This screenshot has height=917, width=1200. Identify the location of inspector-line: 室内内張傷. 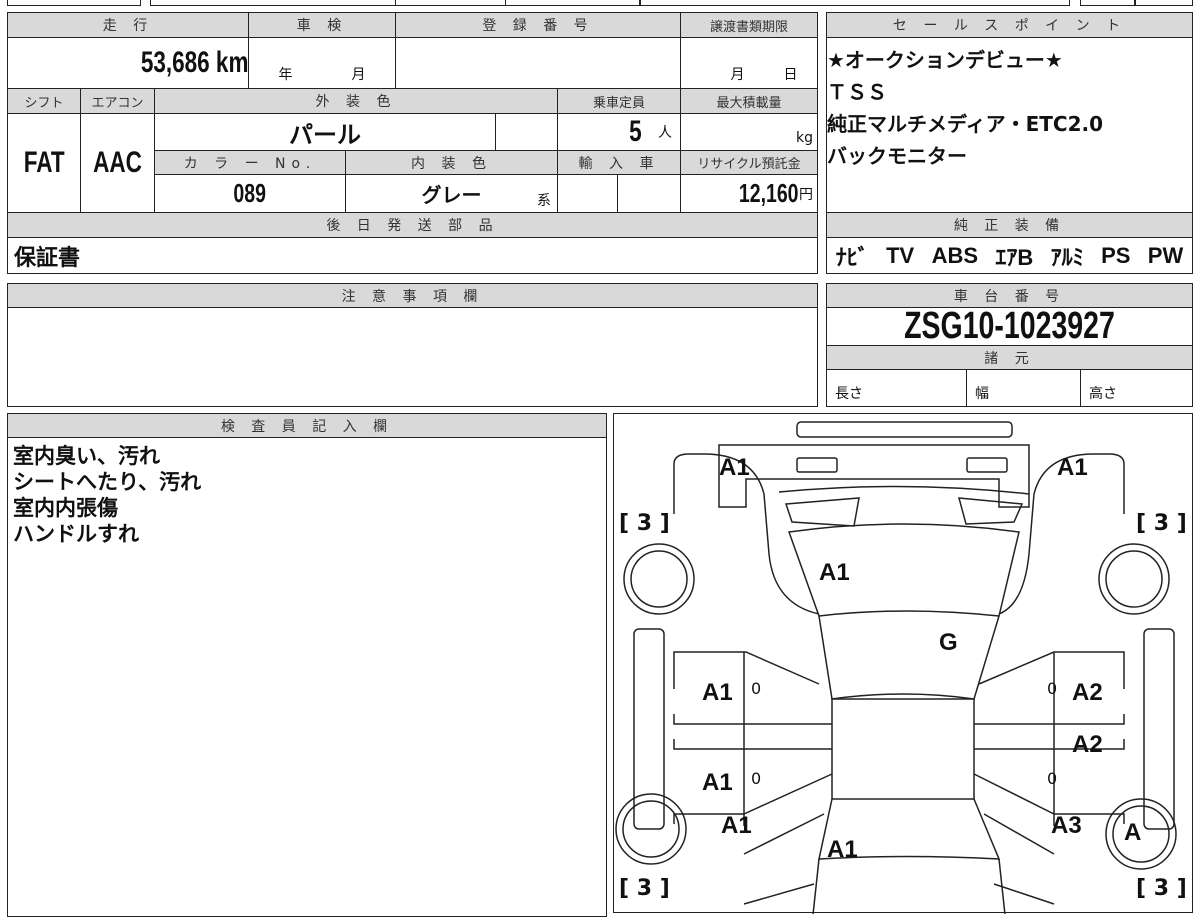
(65, 508).